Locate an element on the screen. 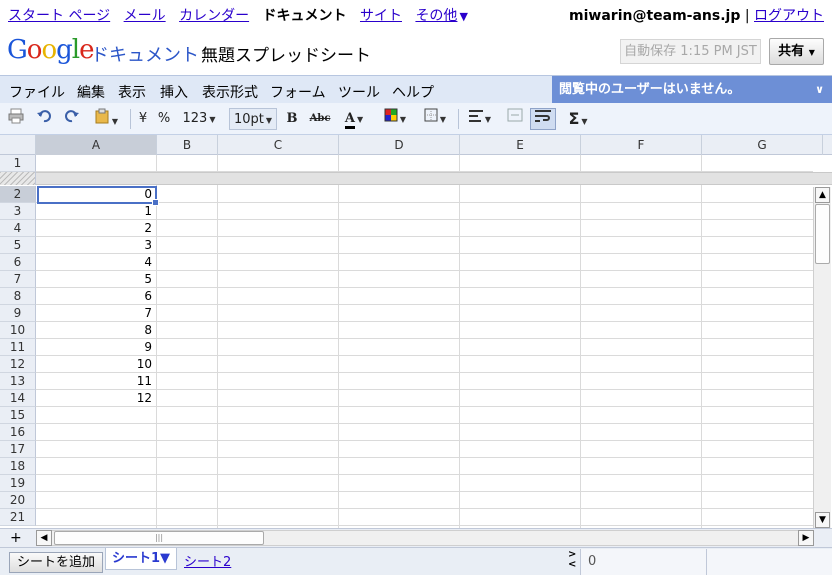  scroll-right-icon: ▶ is located at coordinates (806, 538).